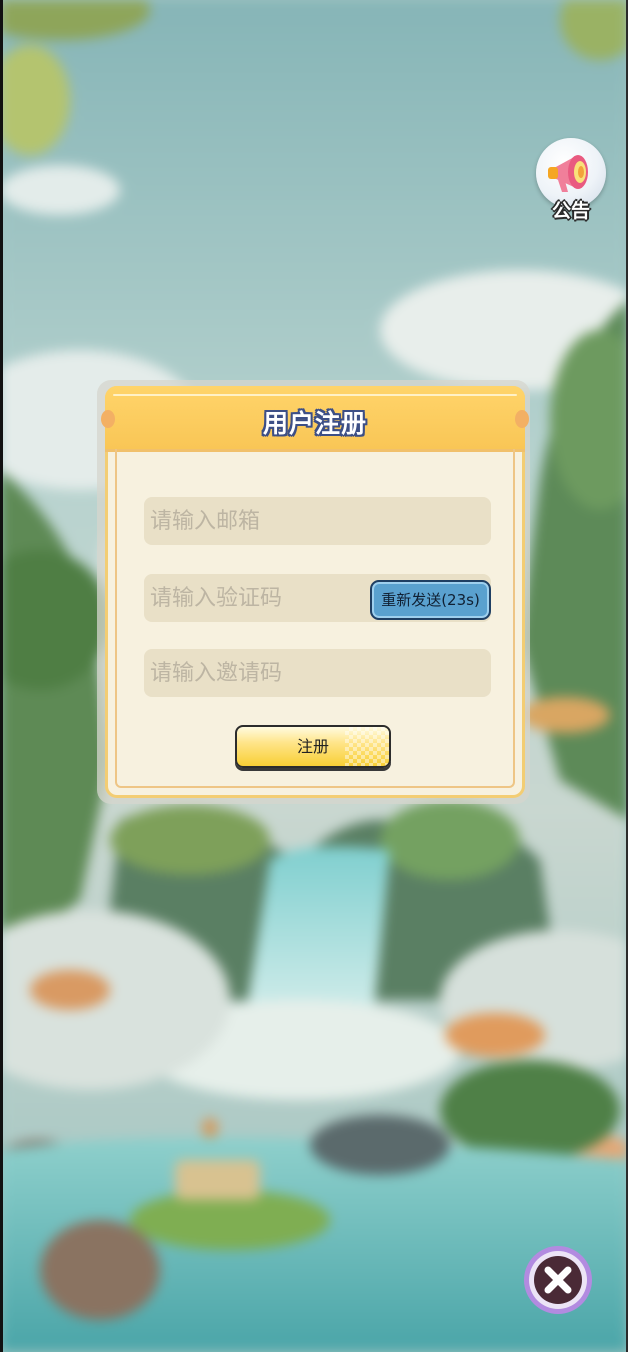  What do you see at coordinates (317, 521) in the screenshot?
I see `email-field` at bounding box center [317, 521].